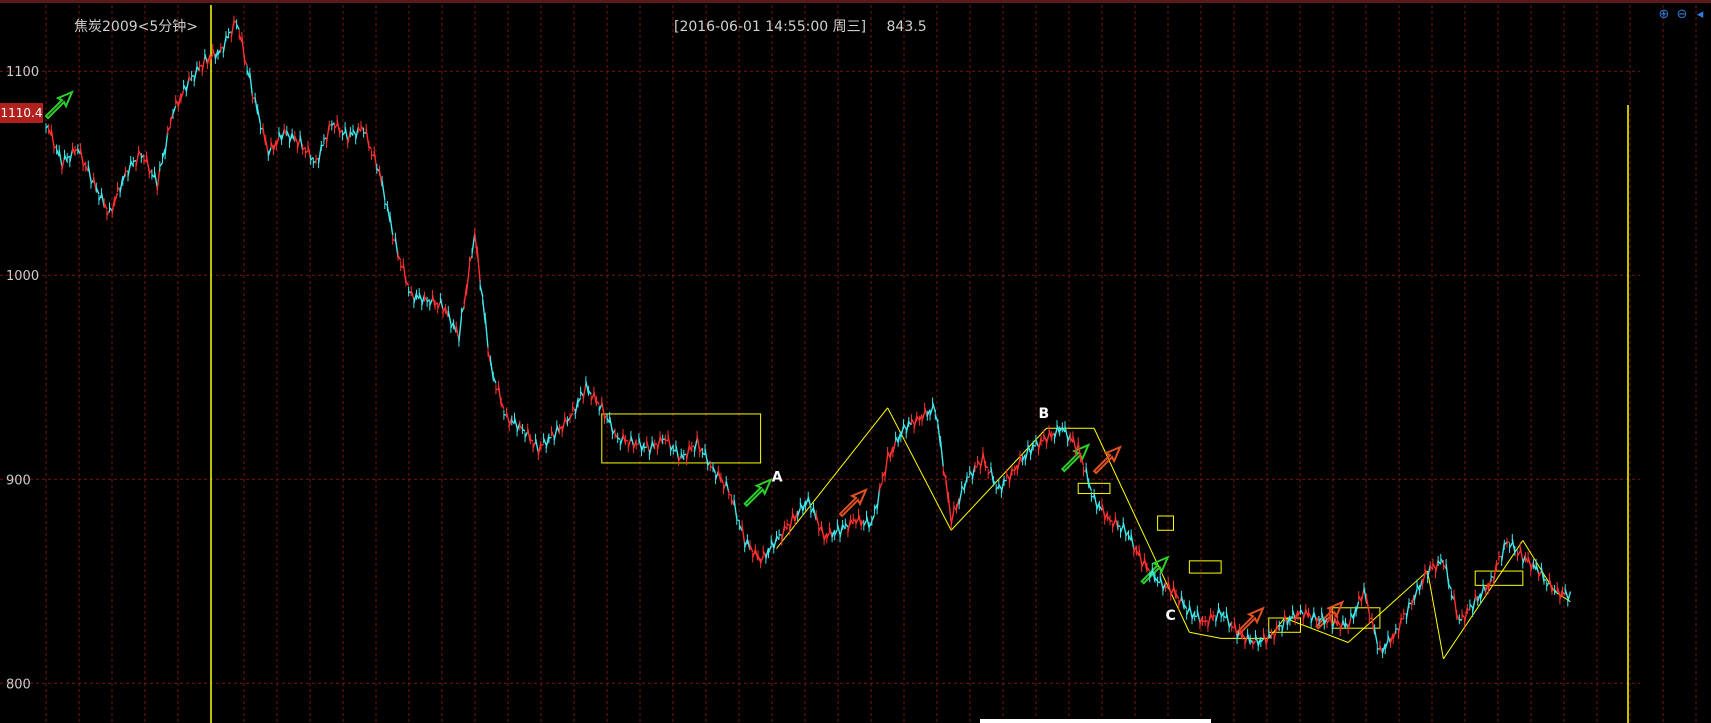 This screenshot has width=1711, height=723. What do you see at coordinates (22, 378) in the screenshot?
I see `y-axis: 800 900 1000 1100` at bounding box center [22, 378].